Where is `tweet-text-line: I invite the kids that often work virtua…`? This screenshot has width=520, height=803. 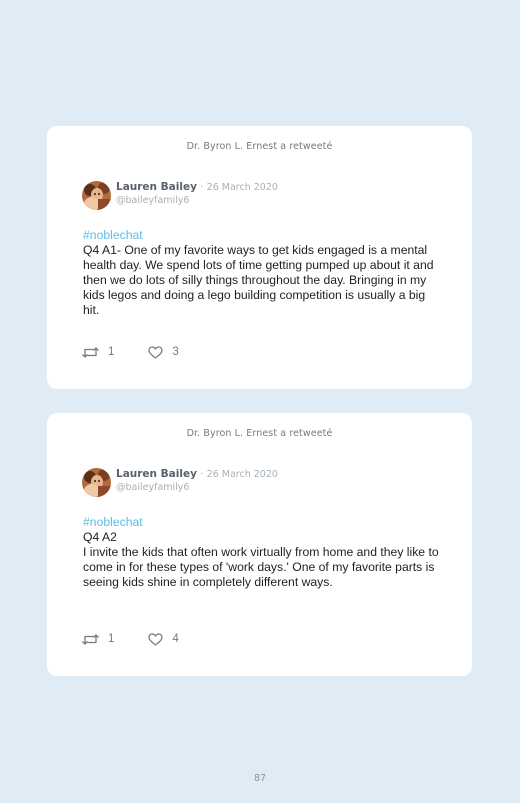
tweet-text-line: I invite the kids that often work virtua… is located at coordinates (261, 567).